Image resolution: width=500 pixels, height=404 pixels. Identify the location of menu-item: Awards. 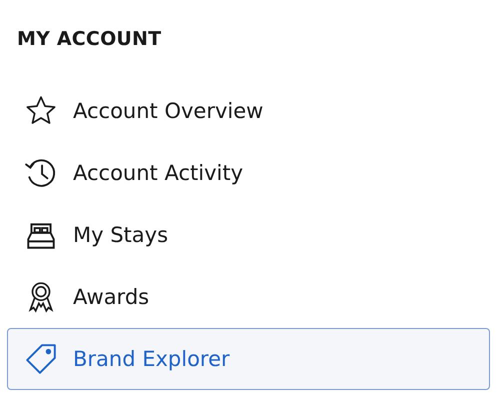
(248, 297).